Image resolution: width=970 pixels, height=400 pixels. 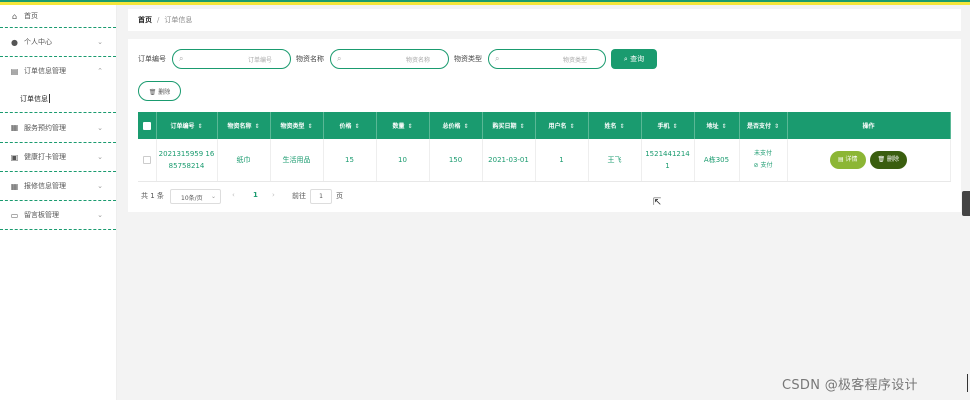 What do you see at coordinates (273, 195) in the screenshot?
I see `next-page-button: ›` at bounding box center [273, 195].